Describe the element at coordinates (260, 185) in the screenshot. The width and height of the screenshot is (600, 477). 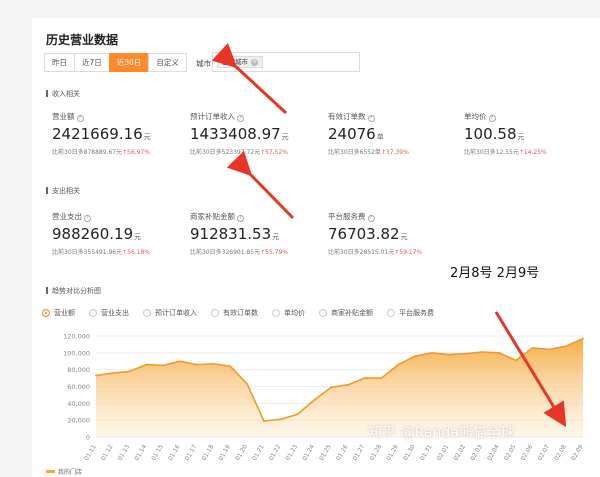
I see `arrow-to-order-income` at that location.